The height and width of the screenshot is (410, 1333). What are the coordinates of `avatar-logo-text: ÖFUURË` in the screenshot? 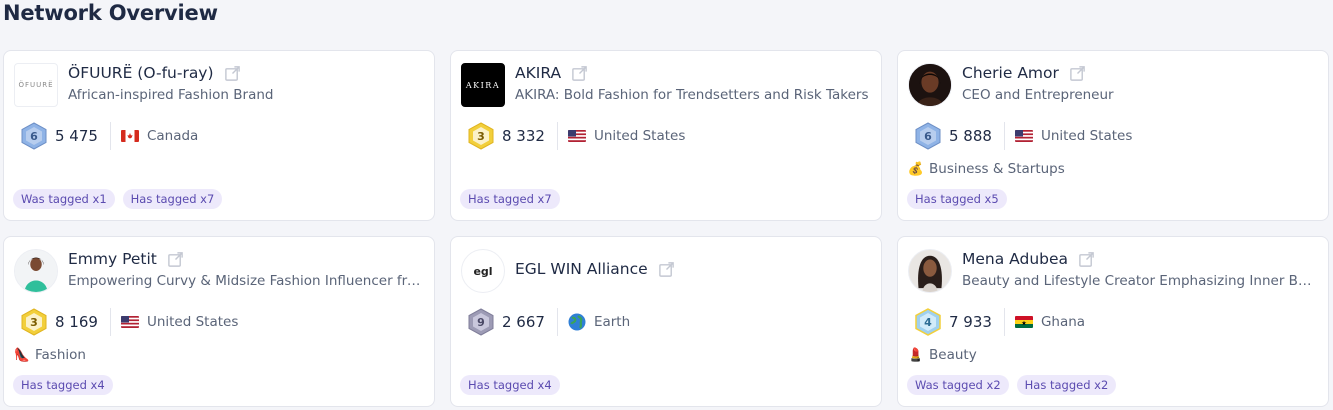 It's located at (36, 85).